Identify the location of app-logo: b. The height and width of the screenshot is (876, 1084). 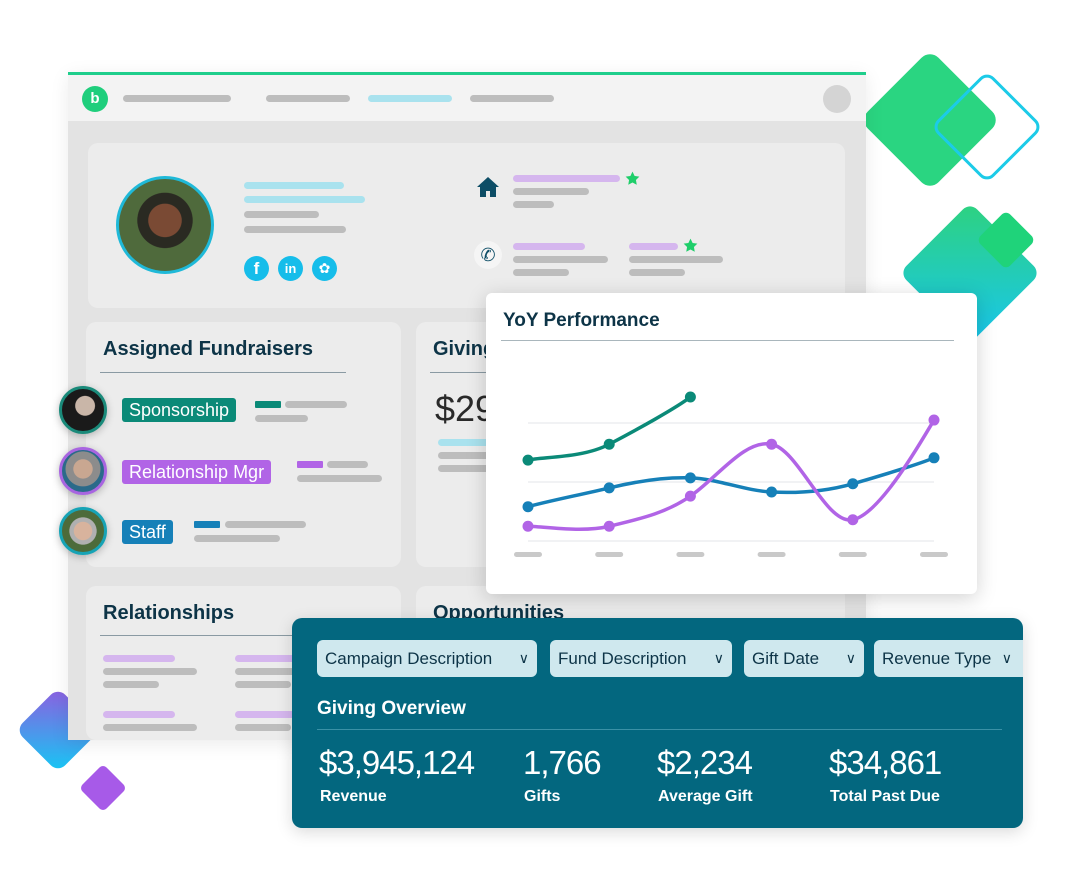
(95, 99).